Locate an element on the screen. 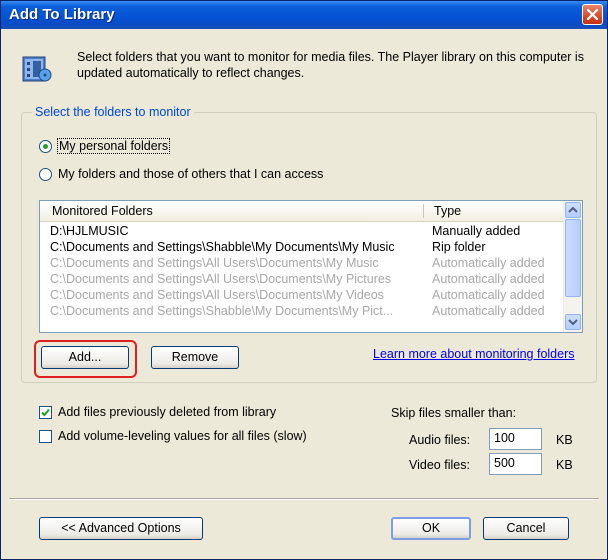 Image resolution: width=608 pixels, height=560 pixels. video-size-input: 500 is located at coordinates (515, 464).